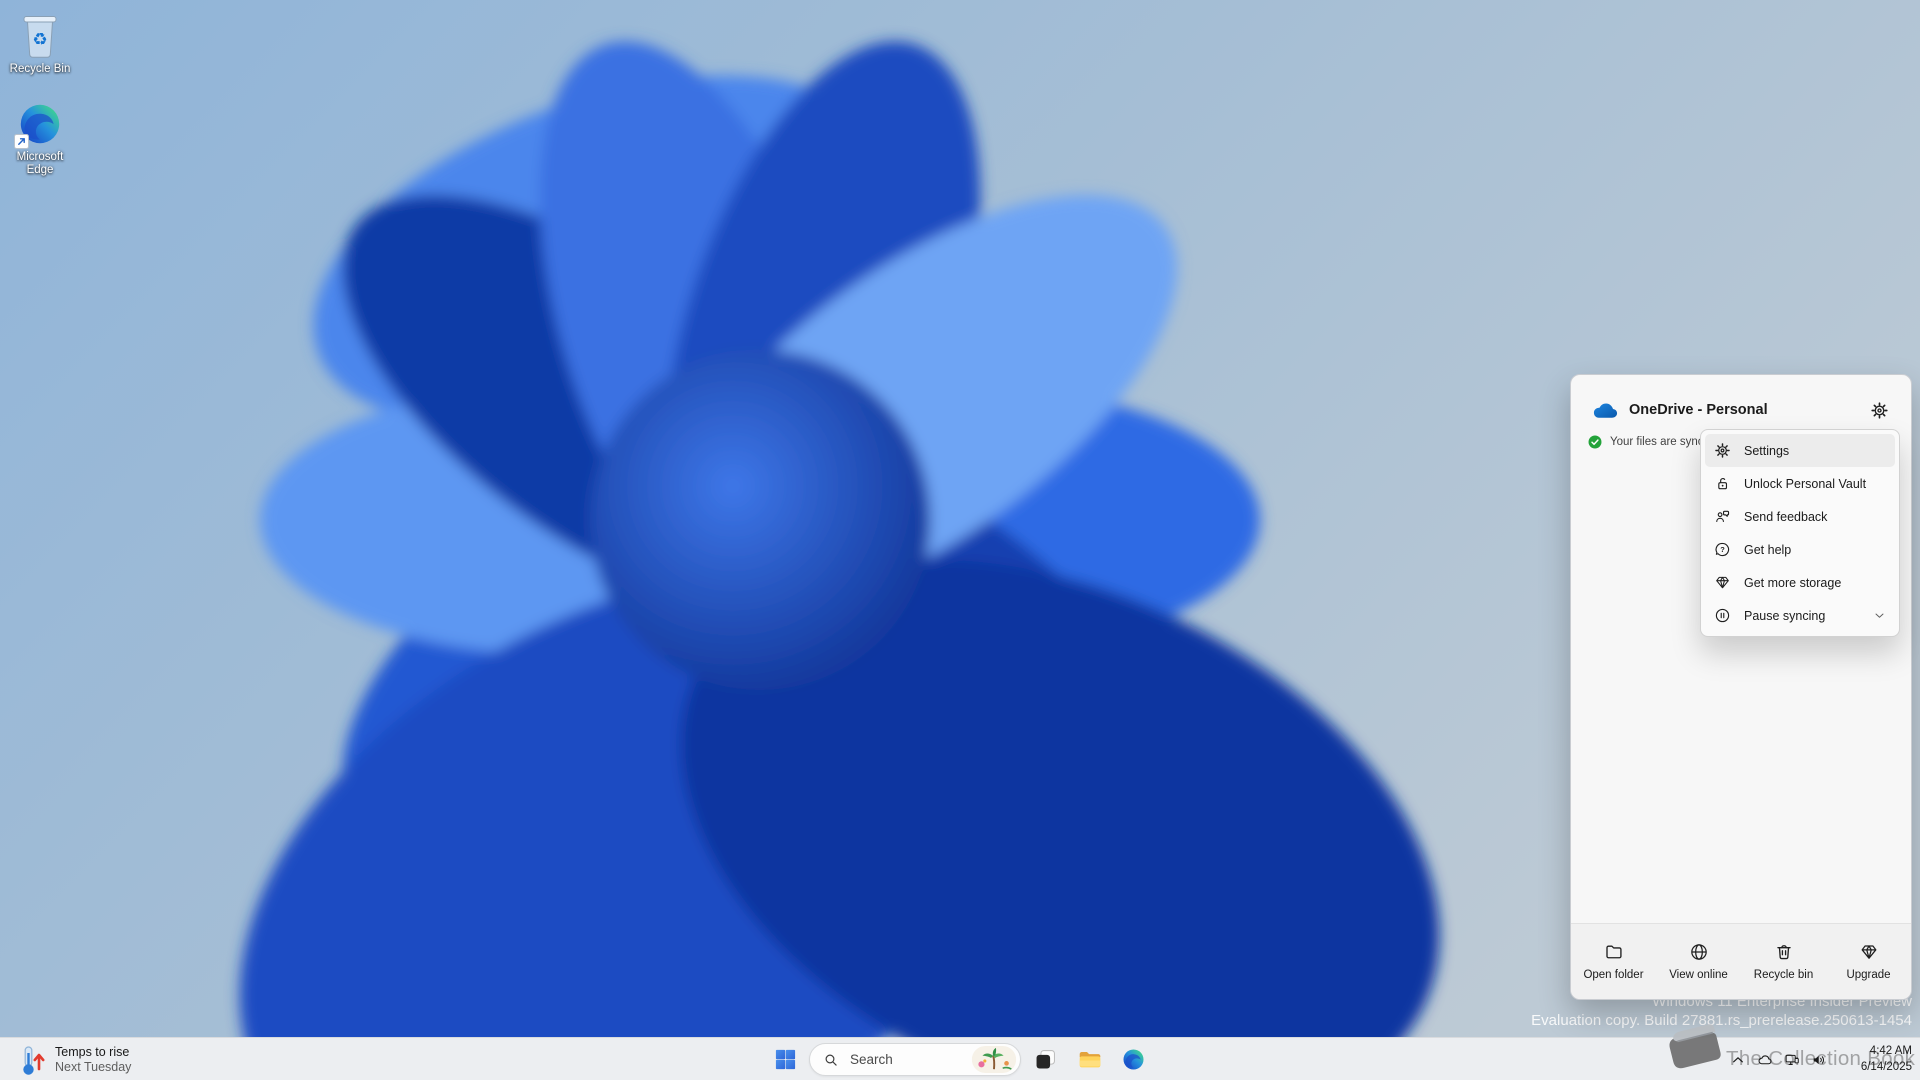 This screenshot has width=1920, height=1080. I want to click on weather-thermometer-icon, so click(33, 1060).